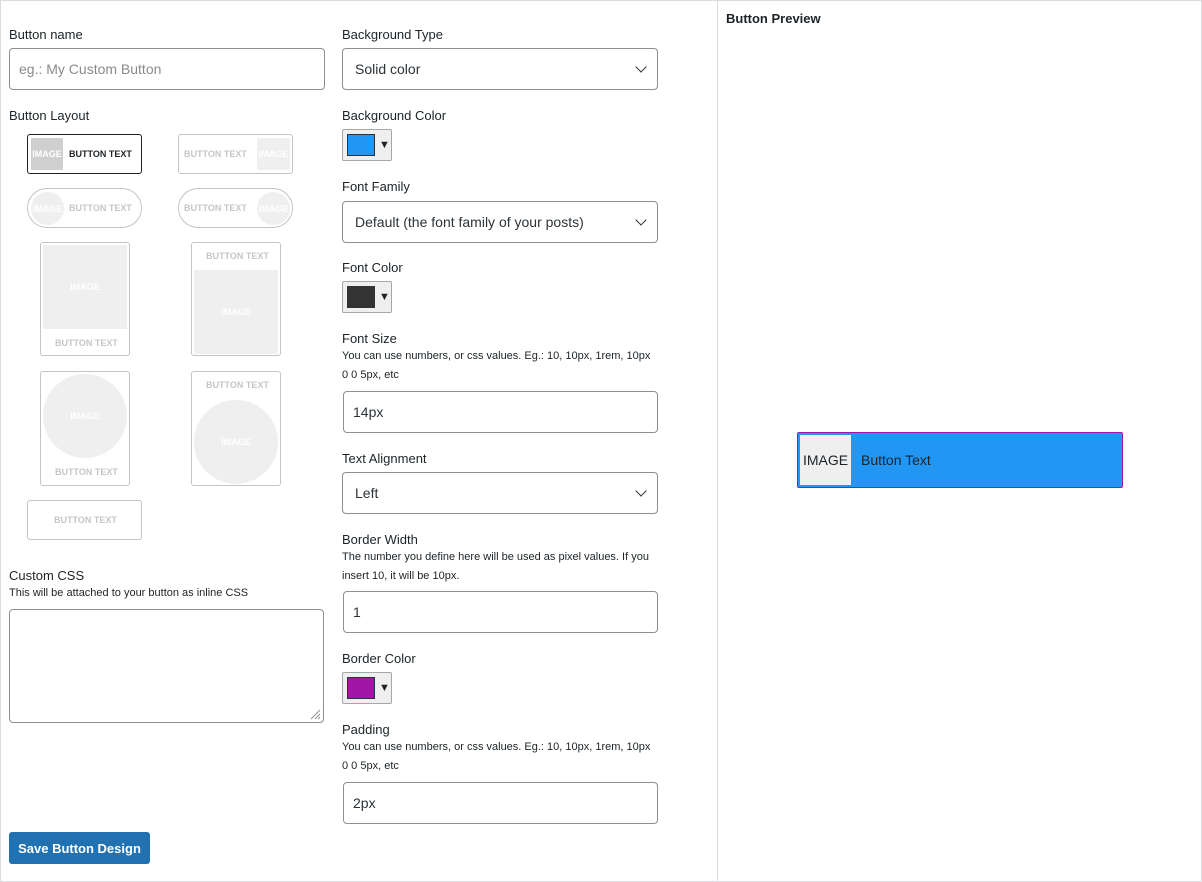  I want to click on preview-button-text: Button Text, so click(896, 460).